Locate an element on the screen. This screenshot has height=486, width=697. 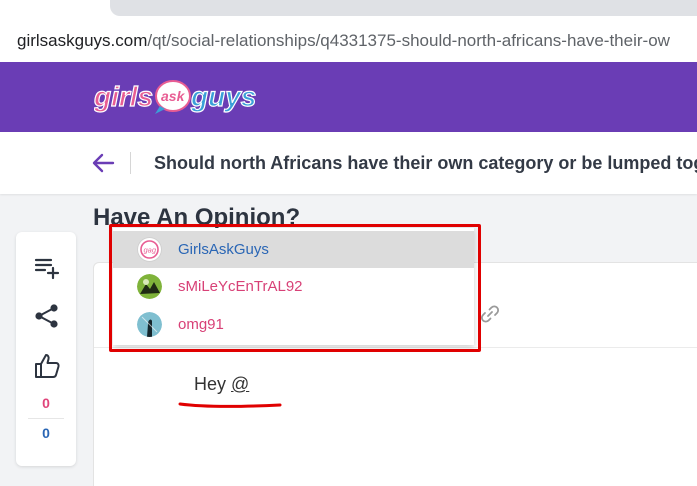
logo-guys: guys is located at coordinates (223, 96).